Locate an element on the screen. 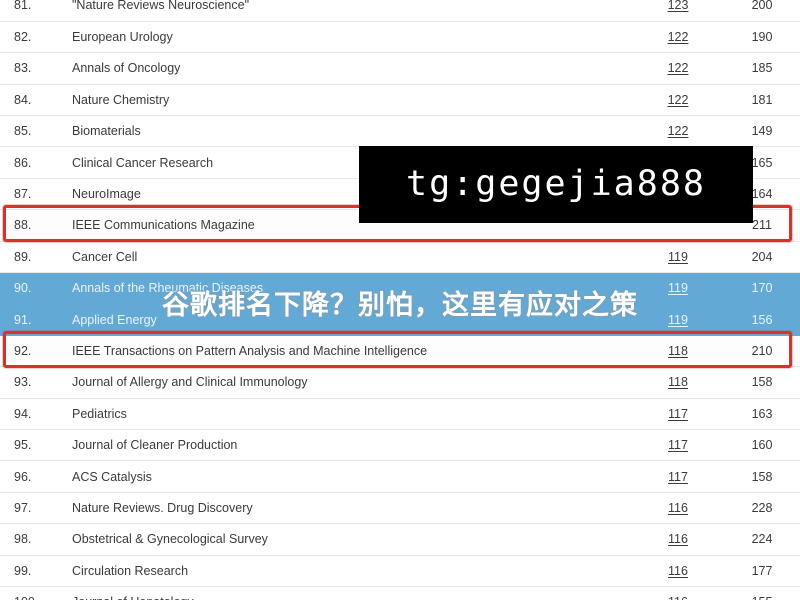  cell-publication-title: Cancer Cell is located at coordinates (352, 257).